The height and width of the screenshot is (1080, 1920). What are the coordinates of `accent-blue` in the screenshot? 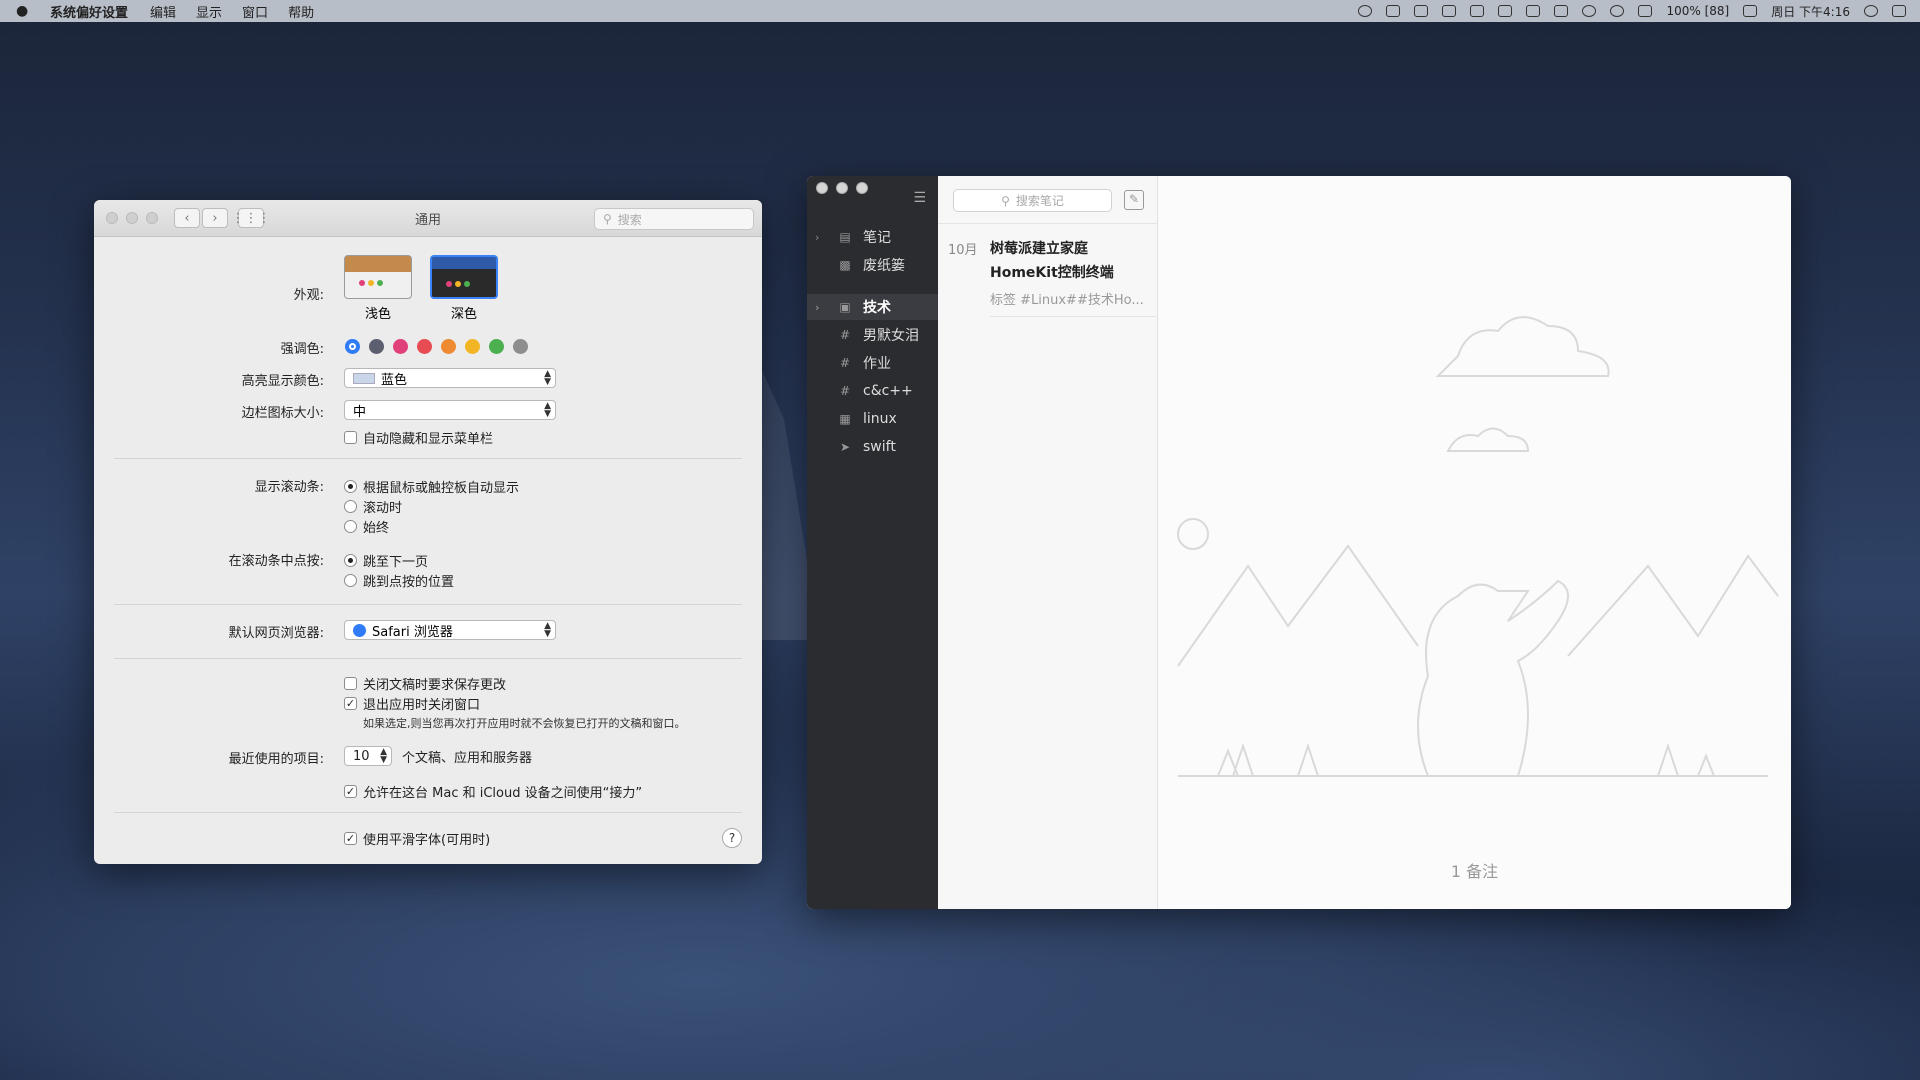 It's located at (352, 346).